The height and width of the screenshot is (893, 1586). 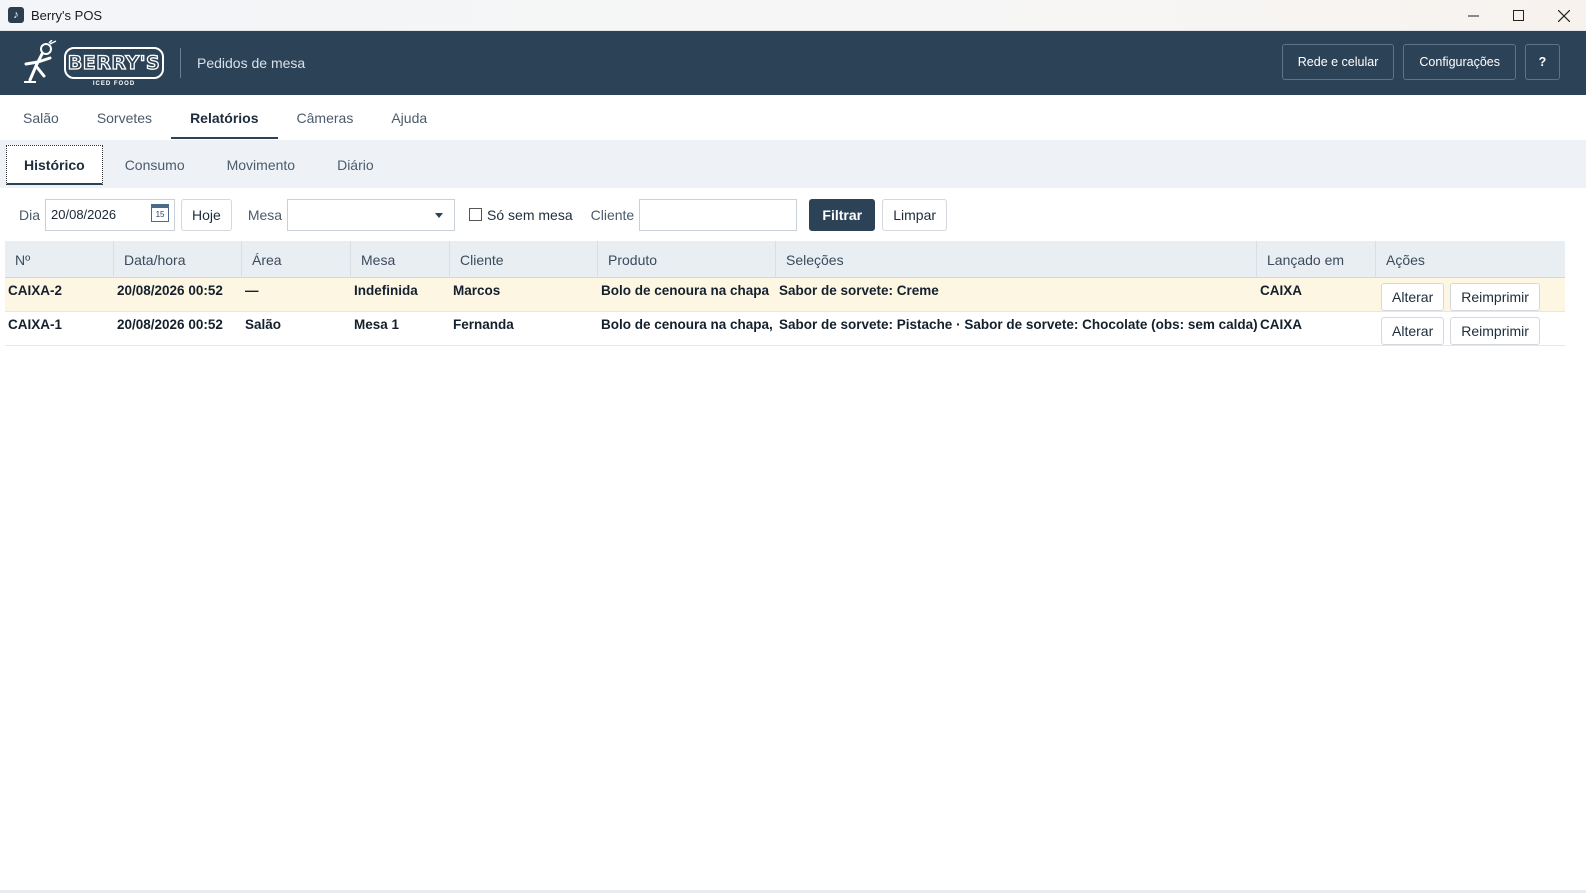 I want to click on column-header-selections: Seleções, so click(x=1016, y=259).